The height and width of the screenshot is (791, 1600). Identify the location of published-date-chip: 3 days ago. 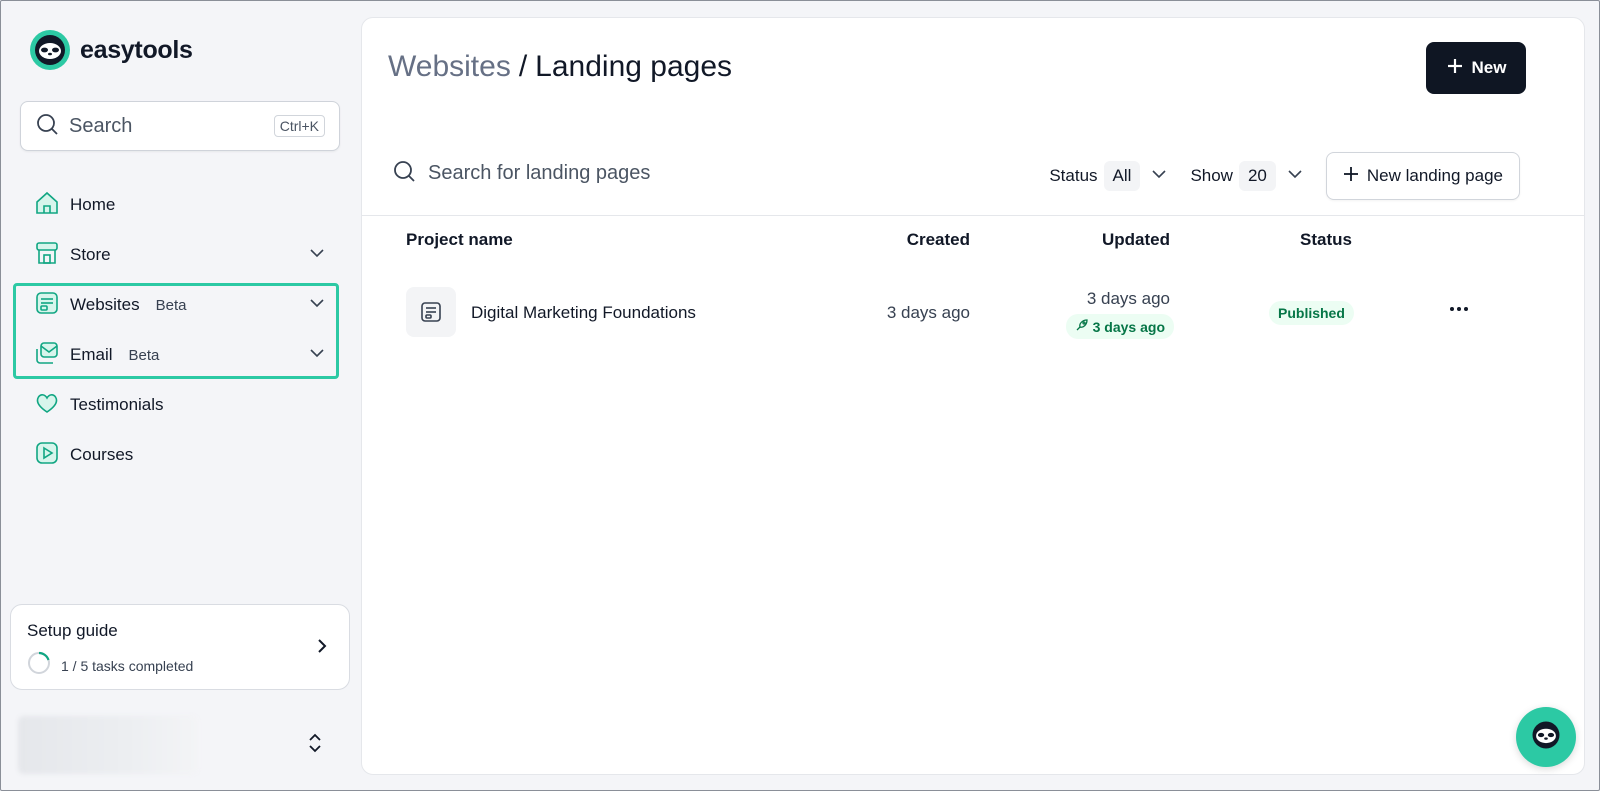
(1119, 326).